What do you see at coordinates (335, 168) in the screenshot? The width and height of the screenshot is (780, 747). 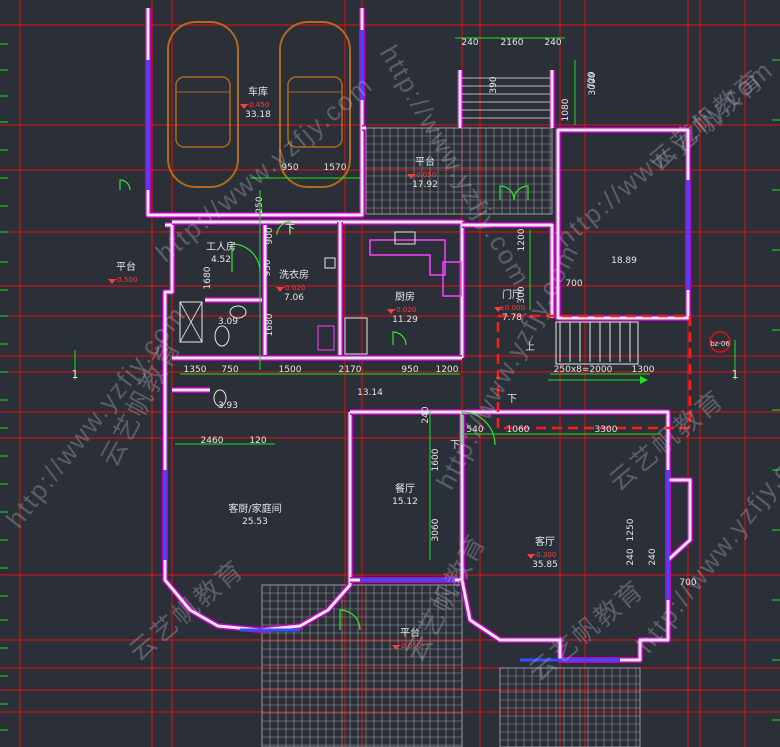 I see `dimension-text: 1570` at bounding box center [335, 168].